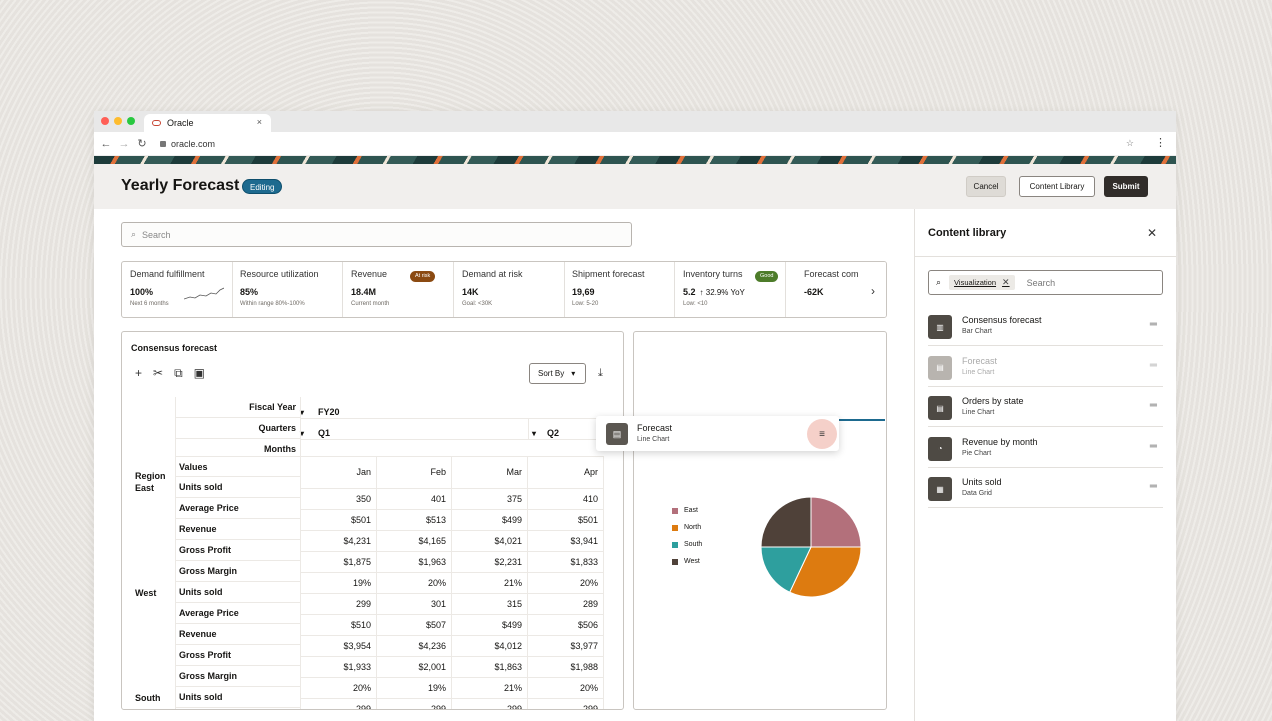 The height and width of the screenshot is (721, 1272). I want to click on search-input: ⌕ Search, so click(376, 234).